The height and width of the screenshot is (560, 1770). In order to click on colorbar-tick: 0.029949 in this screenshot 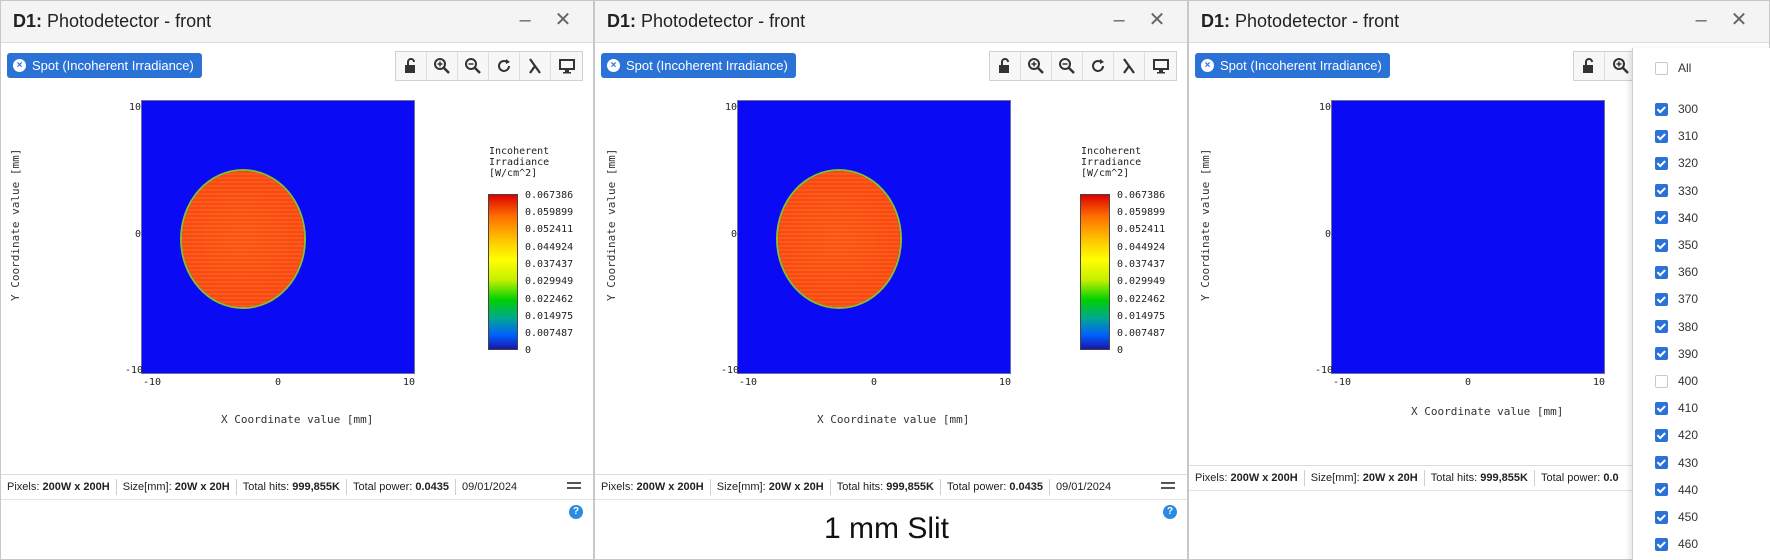, I will do `click(549, 281)`.